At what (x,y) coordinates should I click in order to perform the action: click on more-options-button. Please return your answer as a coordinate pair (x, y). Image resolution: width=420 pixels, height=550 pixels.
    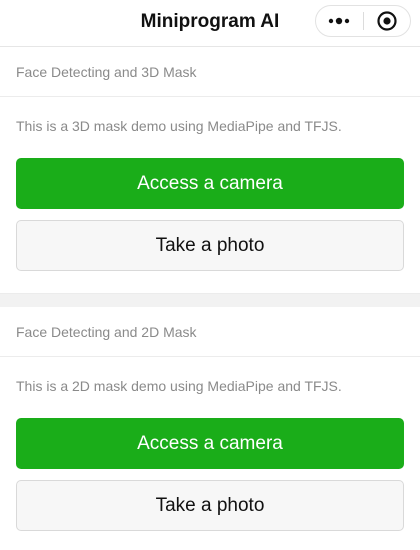
    Looking at the image, I should click on (339, 21).